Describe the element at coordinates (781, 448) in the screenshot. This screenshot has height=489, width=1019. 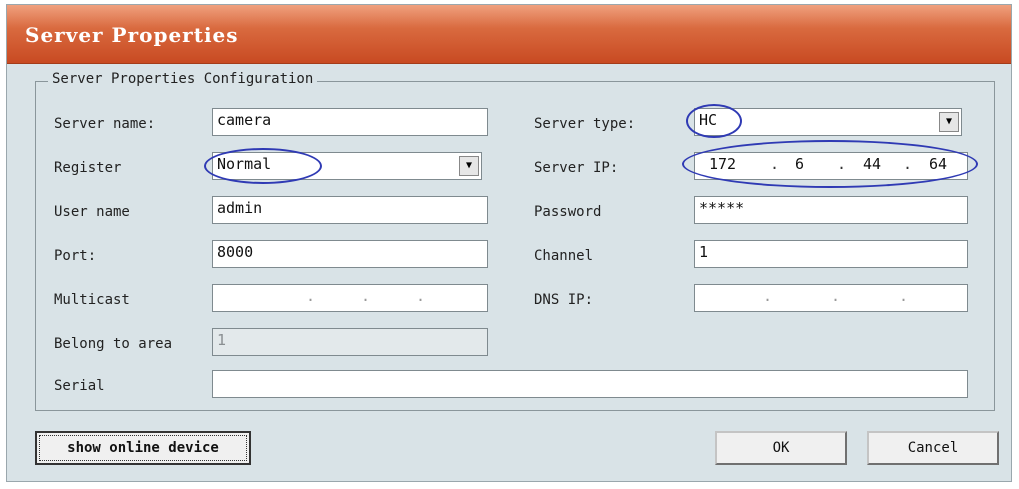
I see `ok-button: OK` at that location.